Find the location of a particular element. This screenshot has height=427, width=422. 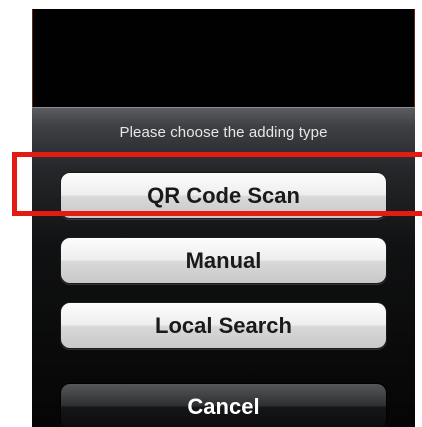

qr-code-scan-button: QR Code Scan is located at coordinates (223, 195).